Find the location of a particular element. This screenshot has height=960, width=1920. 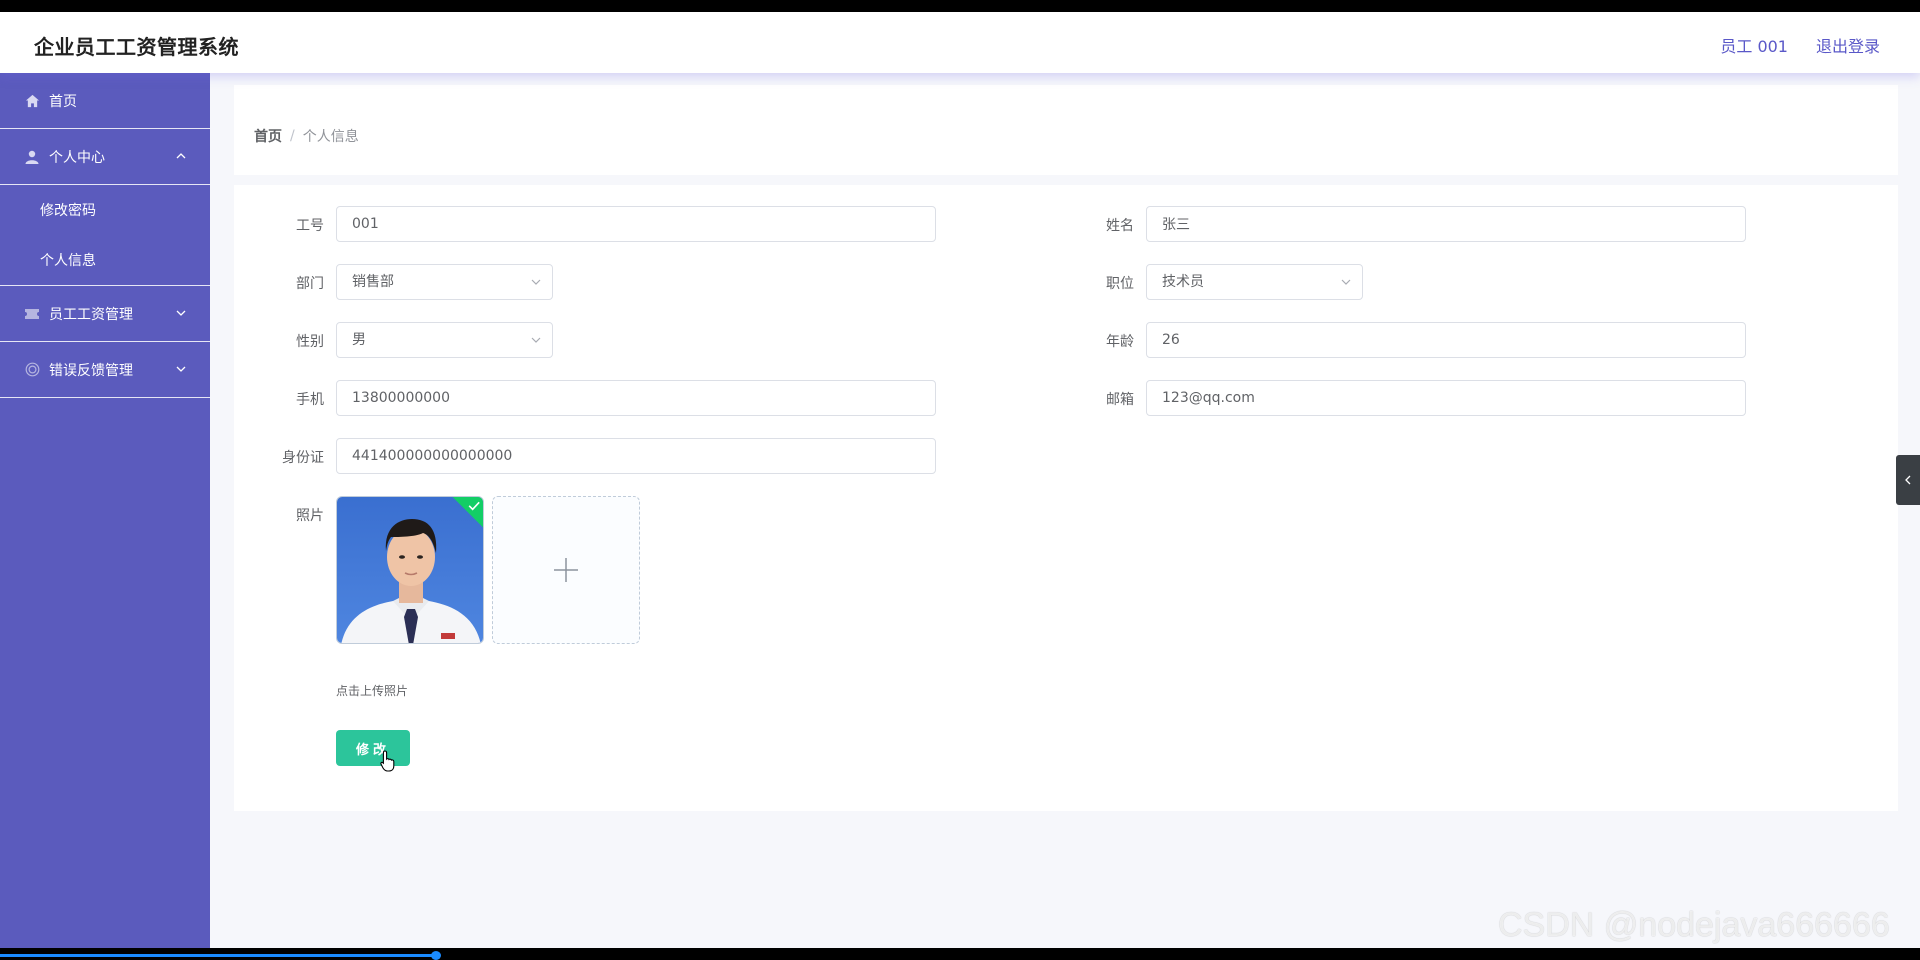

personal-center-submenu: 修改密码 个人信息 is located at coordinates (105, 235).